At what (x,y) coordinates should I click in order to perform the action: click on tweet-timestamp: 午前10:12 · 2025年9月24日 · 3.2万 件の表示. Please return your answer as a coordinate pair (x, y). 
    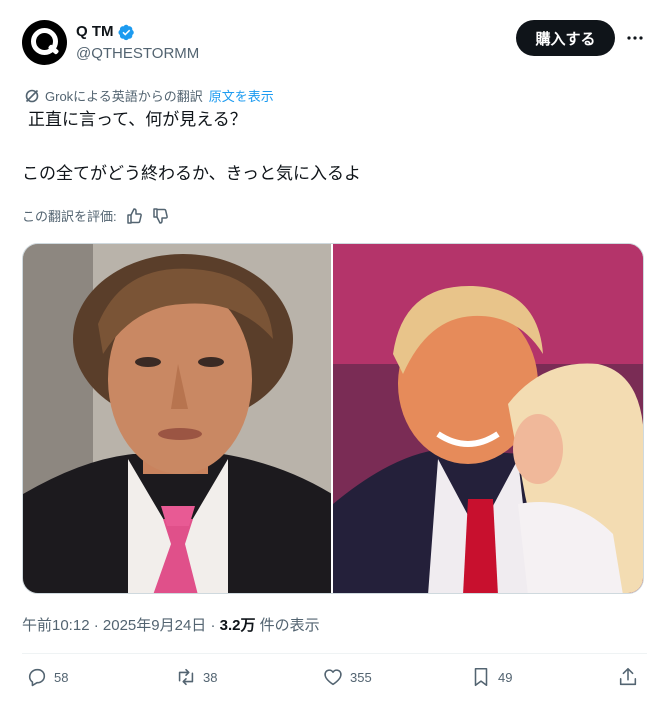
    Looking at the image, I should click on (171, 624).